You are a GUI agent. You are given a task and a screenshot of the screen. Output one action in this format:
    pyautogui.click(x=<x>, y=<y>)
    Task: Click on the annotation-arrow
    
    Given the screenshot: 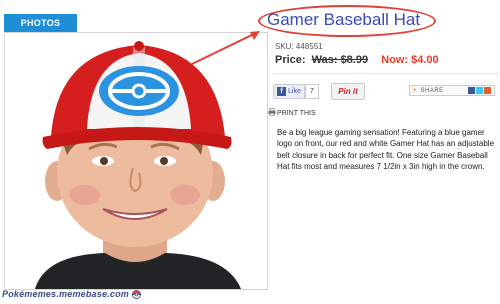 What is the action you would take?
    pyautogui.click(x=225, y=48)
    